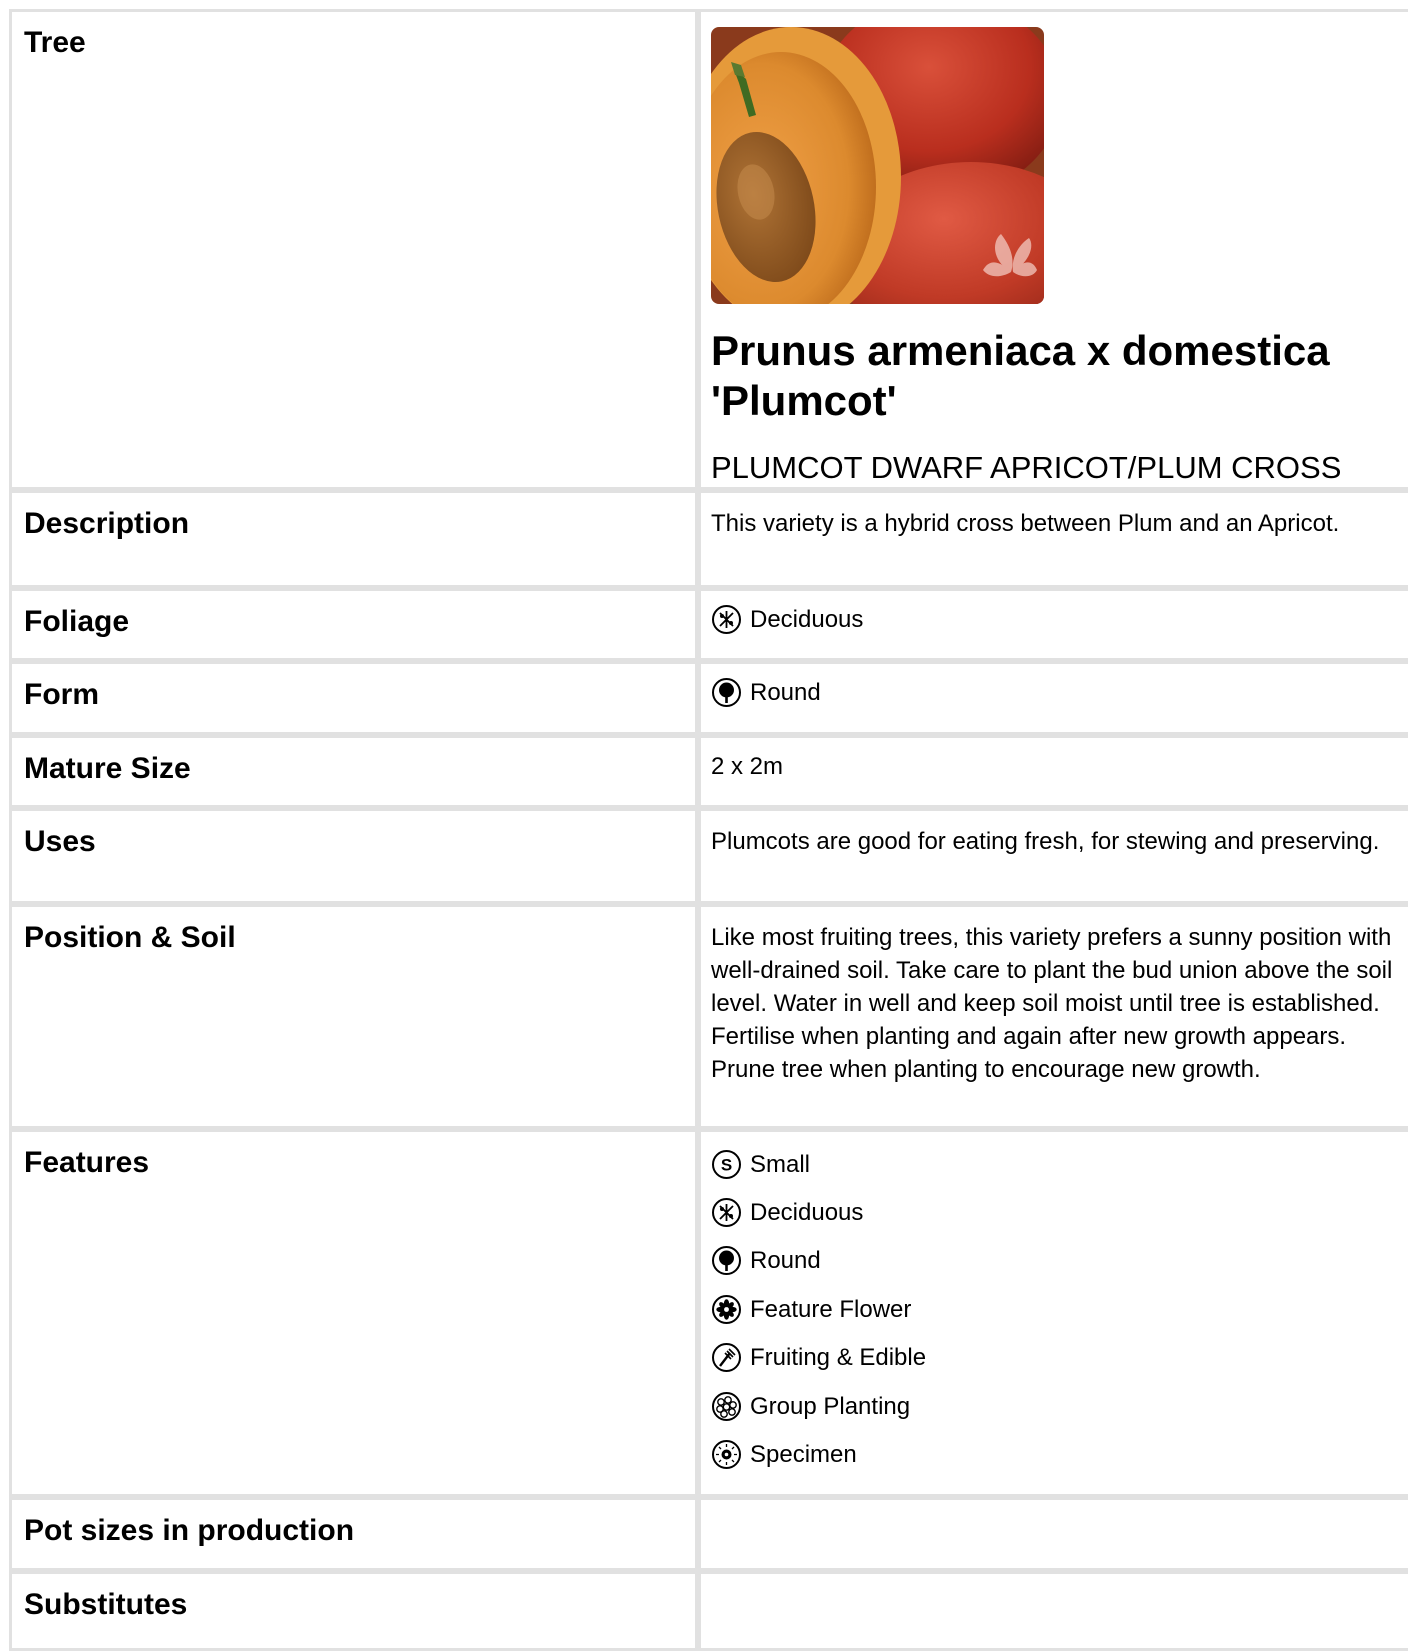 This screenshot has width=1408, height=1651. What do you see at coordinates (726, 1309) in the screenshot?
I see `flower-icon` at bounding box center [726, 1309].